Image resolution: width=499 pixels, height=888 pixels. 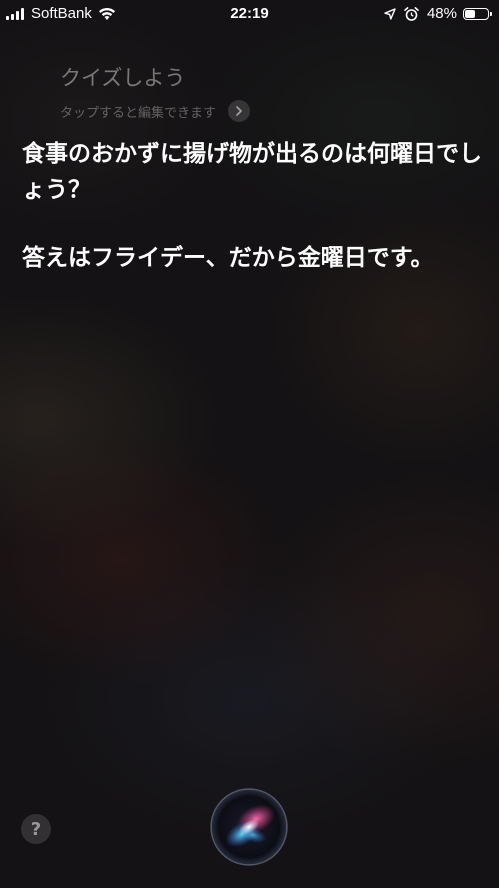 I want to click on chevron-right-icon, so click(x=239, y=111).